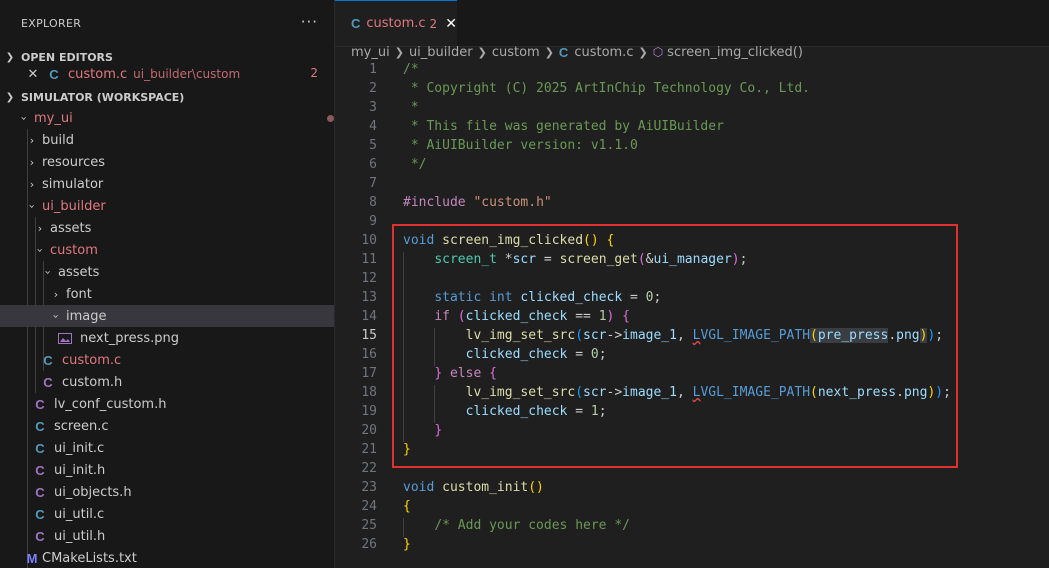 This screenshot has width=1049, height=568. What do you see at coordinates (92, 97) in the screenshot?
I see `workspace-header: ❯ SIMULATOR (WORKSPACE)` at bounding box center [92, 97].